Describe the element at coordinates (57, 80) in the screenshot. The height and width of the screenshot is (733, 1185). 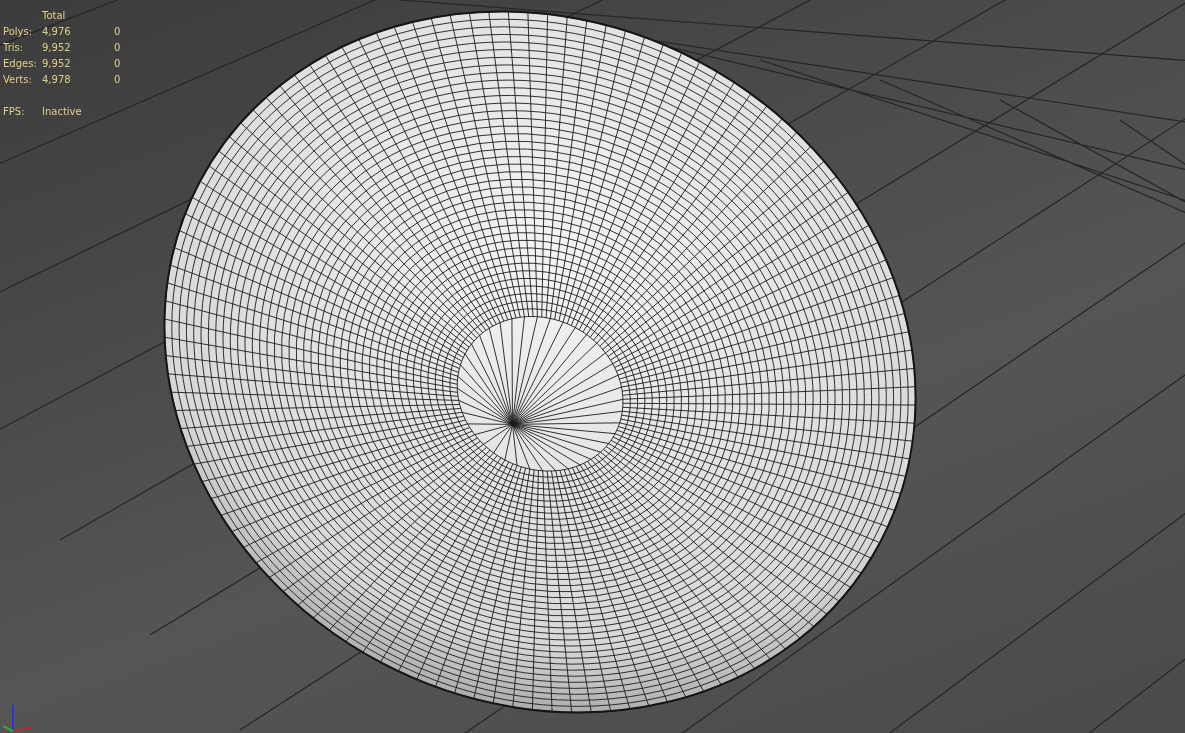
I see `stat-total: 4,978` at that location.